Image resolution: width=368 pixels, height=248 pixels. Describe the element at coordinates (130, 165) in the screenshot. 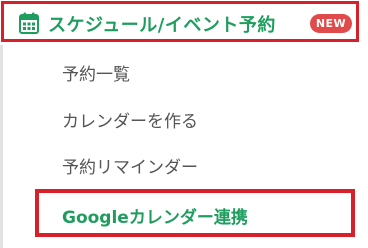

I see `menu-item-reservation-reminder: 予約リマインダー` at that location.